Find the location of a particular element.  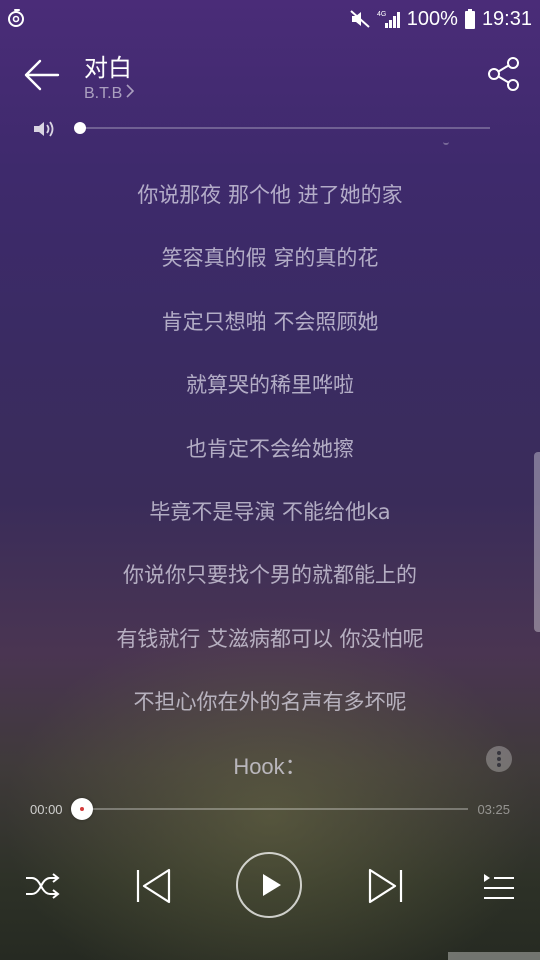

playlist-icon is located at coordinates (499, 886).